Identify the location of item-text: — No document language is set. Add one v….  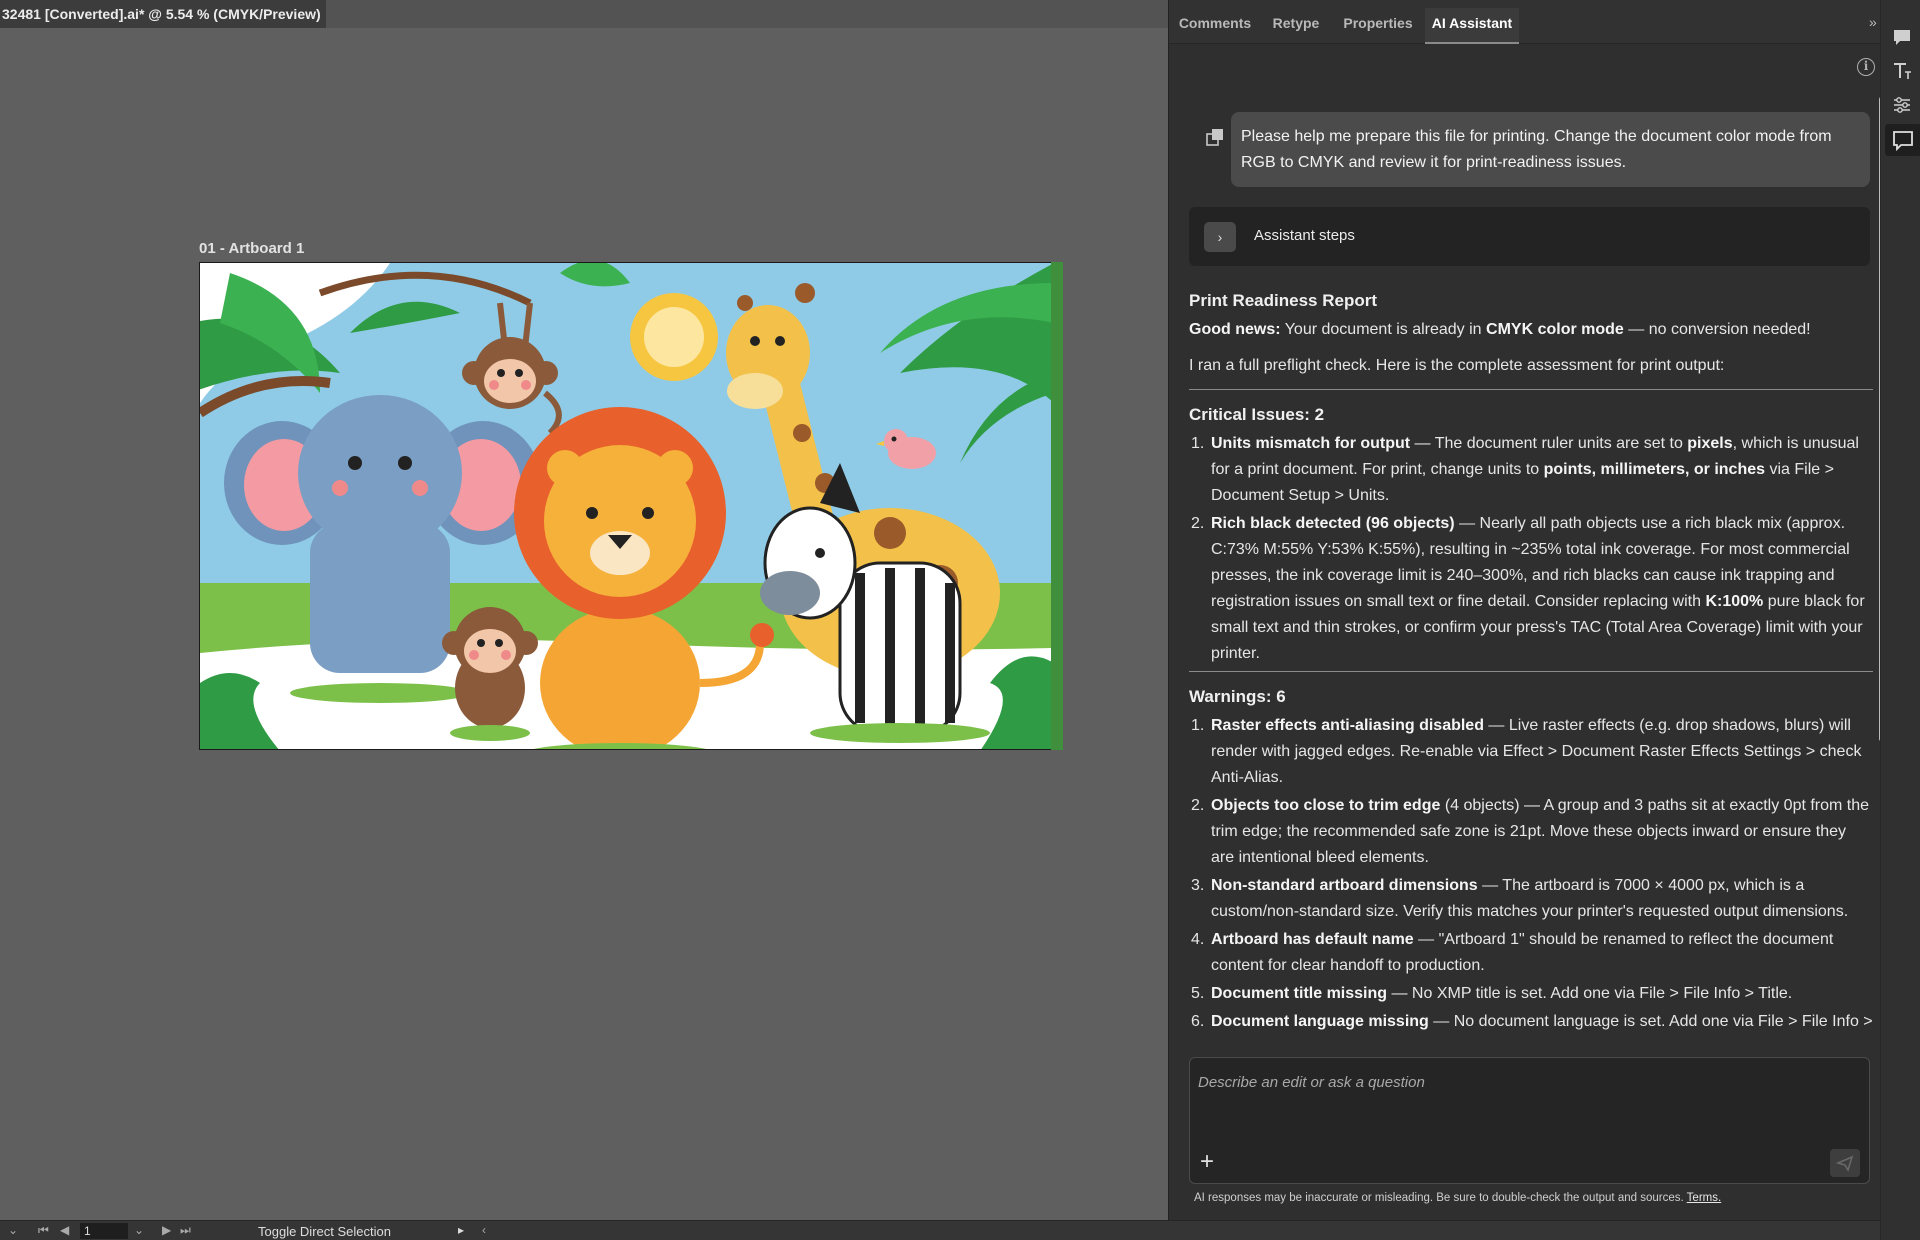
(1650, 1021).